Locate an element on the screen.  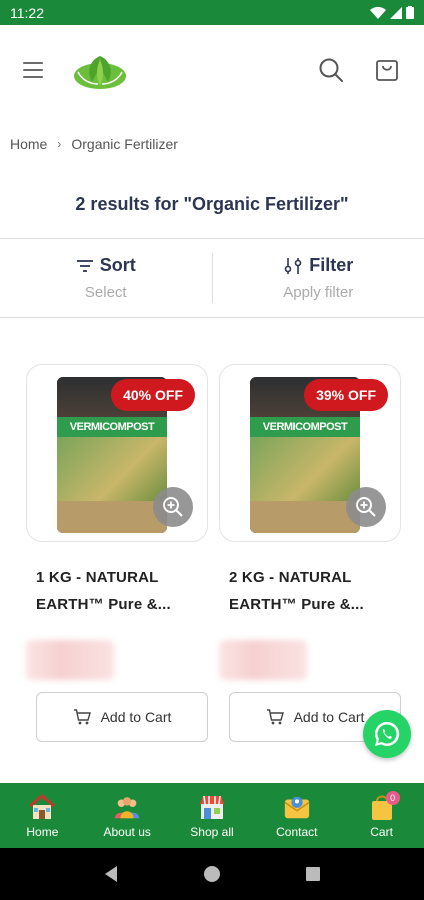
breadcrumb: Home › Organic Fertilizer is located at coordinates (94, 144).